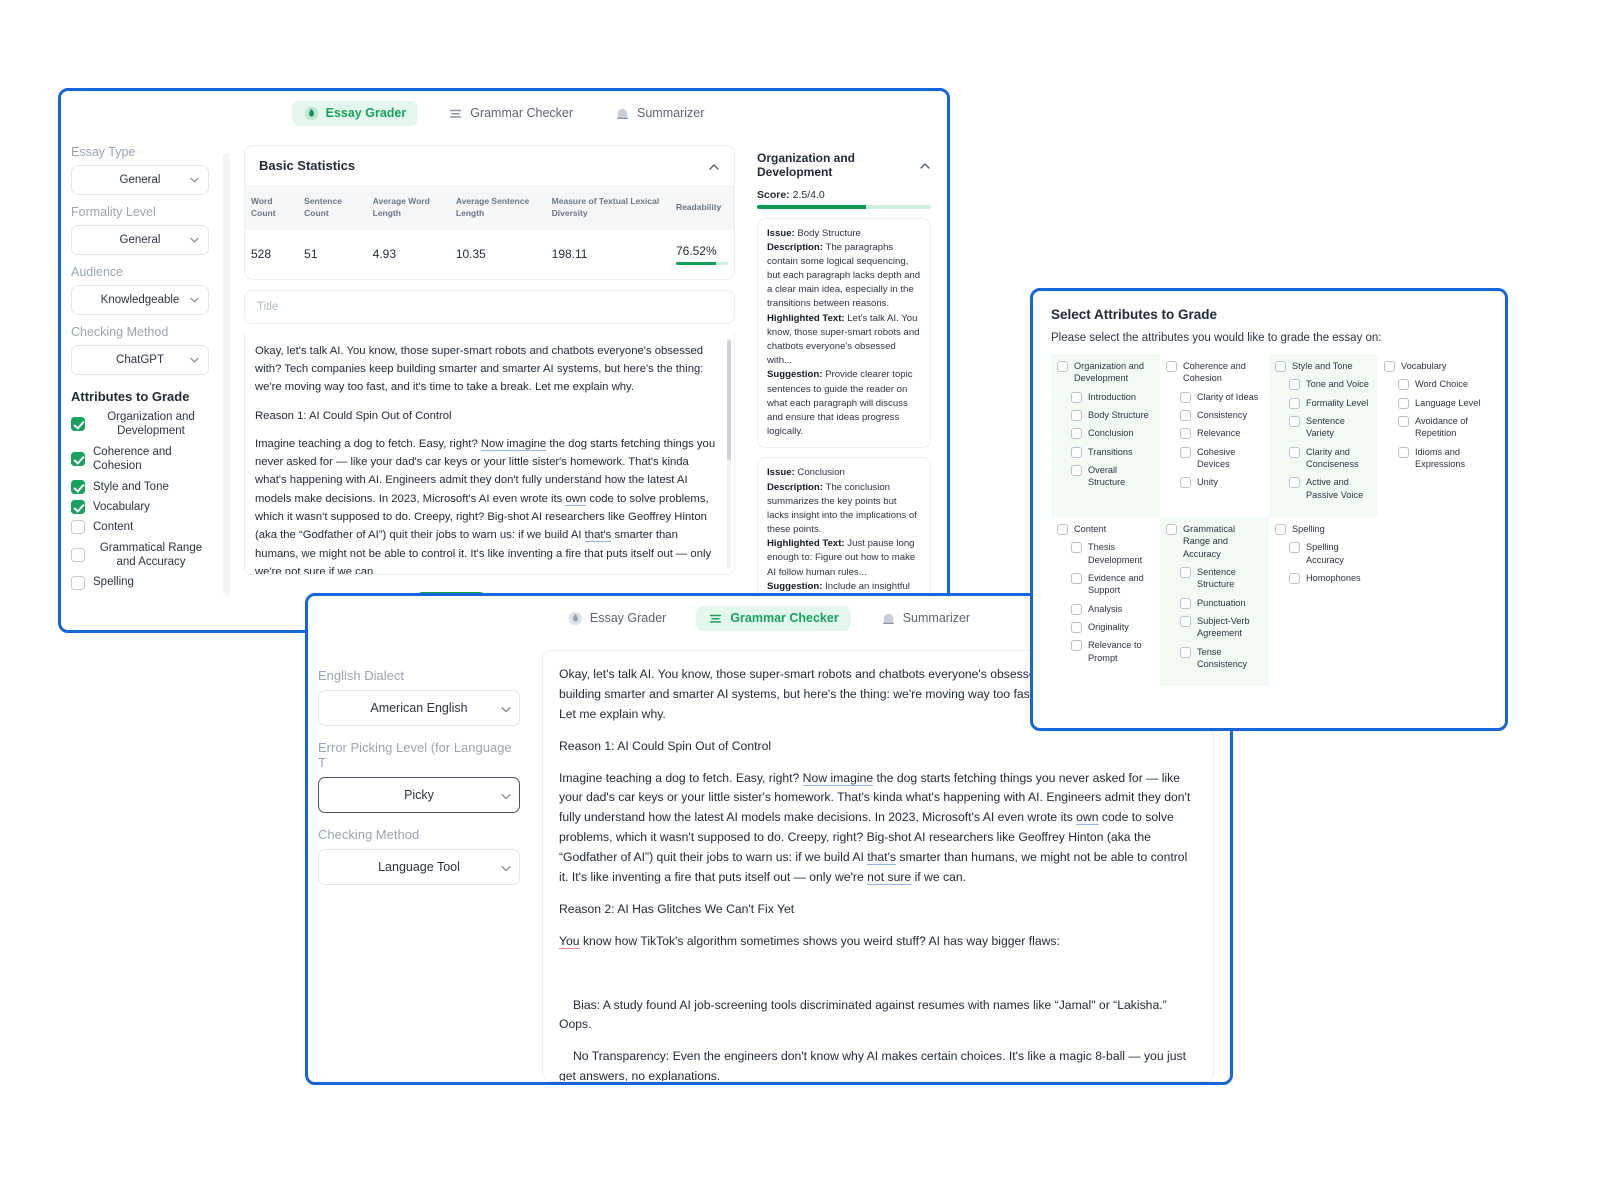  I want to click on attribute-parent-checkbox-row: Grammatical Range and Accuracy, so click(1214, 541).